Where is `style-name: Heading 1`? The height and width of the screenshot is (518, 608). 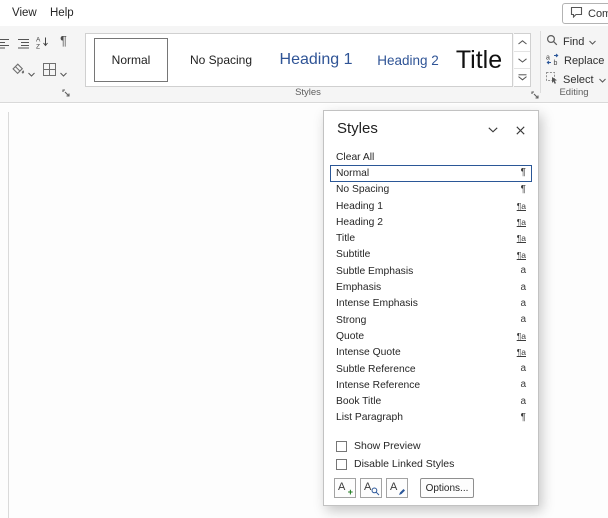 style-name: Heading 1 is located at coordinates (359, 206).